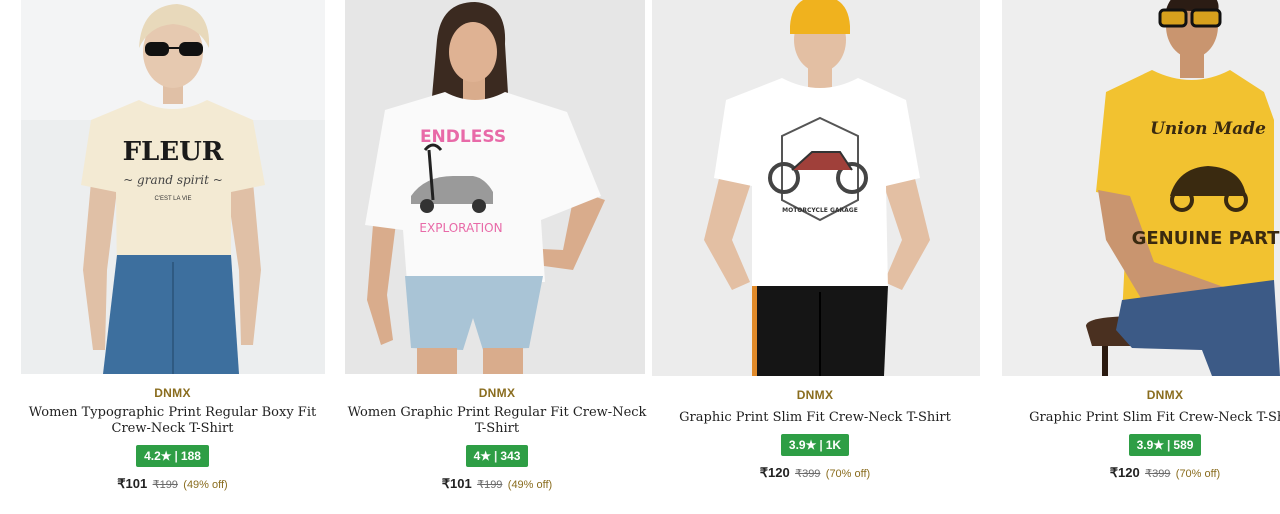 This screenshot has height=514, width=1280. What do you see at coordinates (1183, 445) in the screenshot?
I see `review-count: 589` at bounding box center [1183, 445].